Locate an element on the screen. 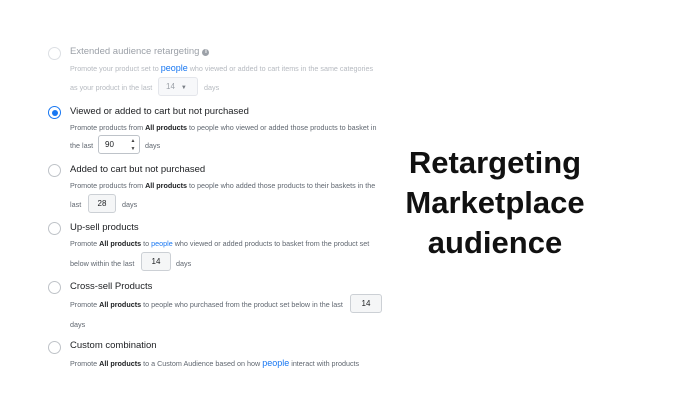 The height and width of the screenshot is (411, 680). days-value: 90 is located at coordinates (109, 144).